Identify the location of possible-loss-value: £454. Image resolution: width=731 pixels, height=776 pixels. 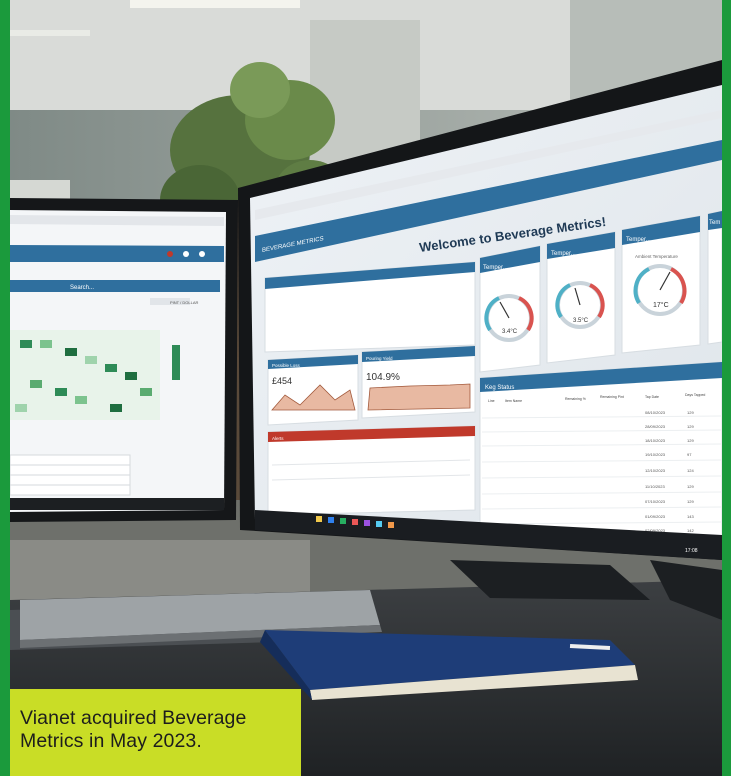
(282, 381).